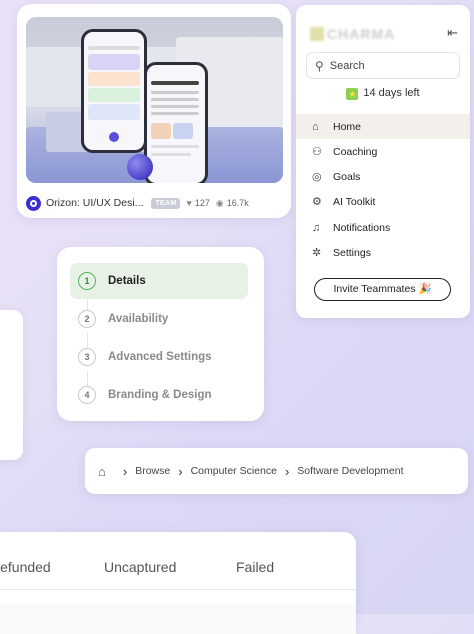  I want to click on eye-icon: ◉, so click(219, 202).